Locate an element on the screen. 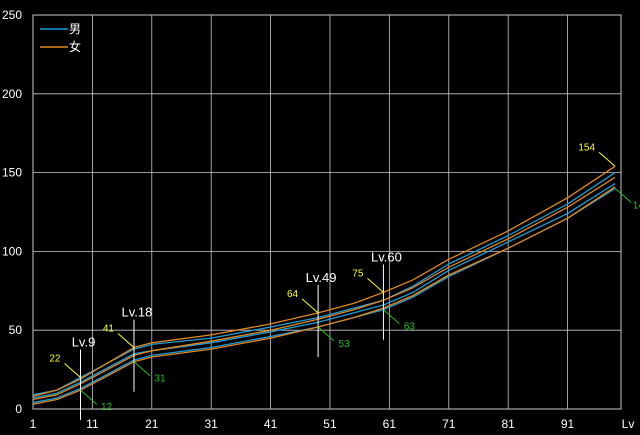 The width and height of the screenshot is (640, 435). y-tick-label: 0 is located at coordinates (18, 409).